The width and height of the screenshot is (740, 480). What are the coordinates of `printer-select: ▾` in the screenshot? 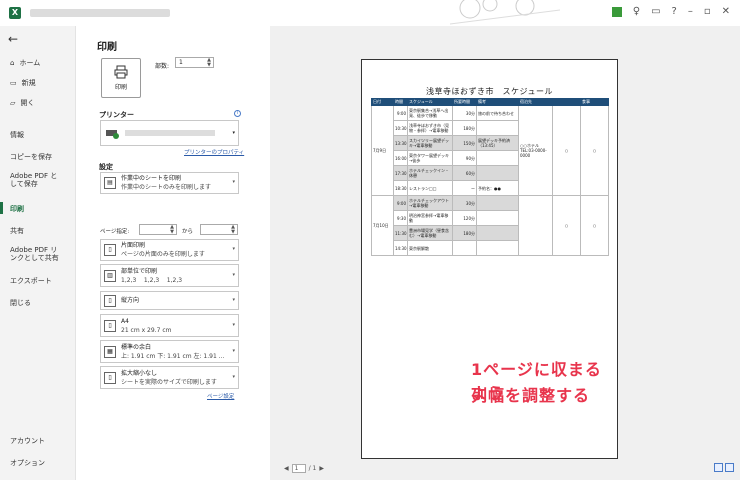 It's located at (169, 133).